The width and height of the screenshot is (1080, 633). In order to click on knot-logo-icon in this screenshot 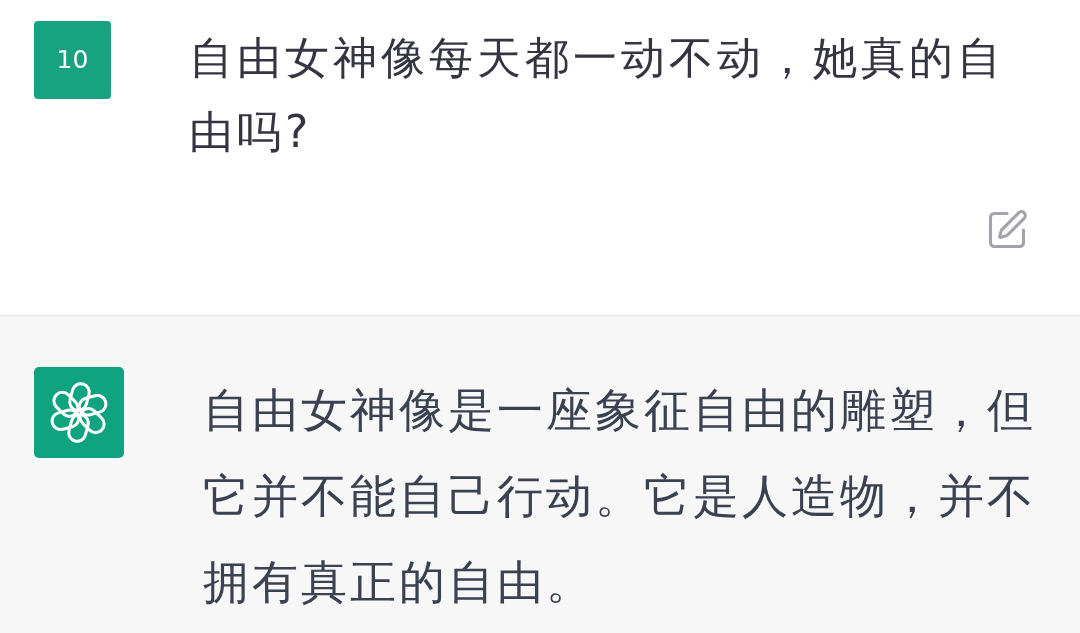, I will do `click(79, 412)`.